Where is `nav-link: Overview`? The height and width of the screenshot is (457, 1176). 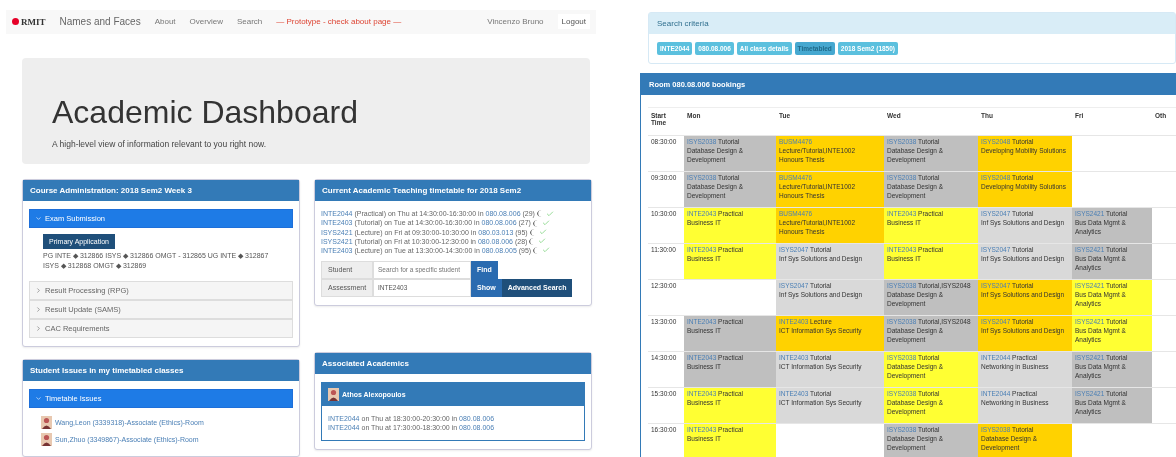
nav-link: Overview is located at coordinates (206, 22).